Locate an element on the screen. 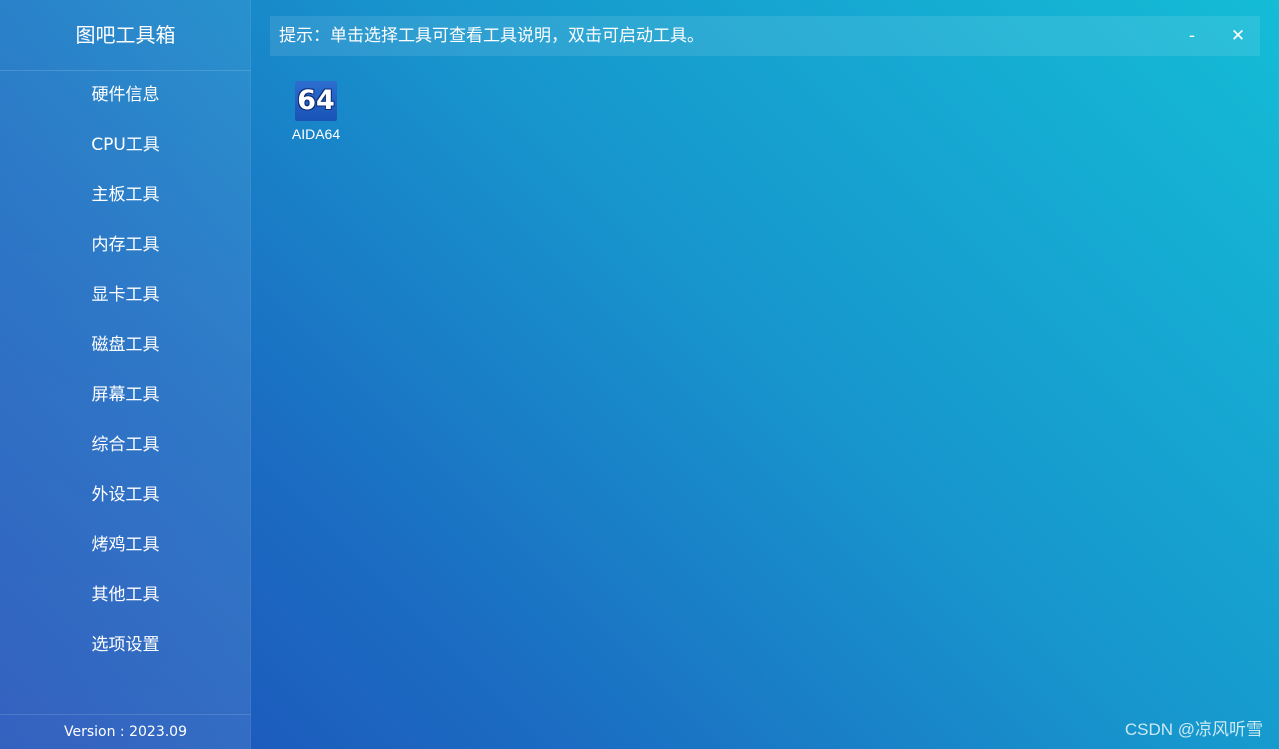  sidebar-item-settings: 选项设置 is located at coordinates (125, 645).